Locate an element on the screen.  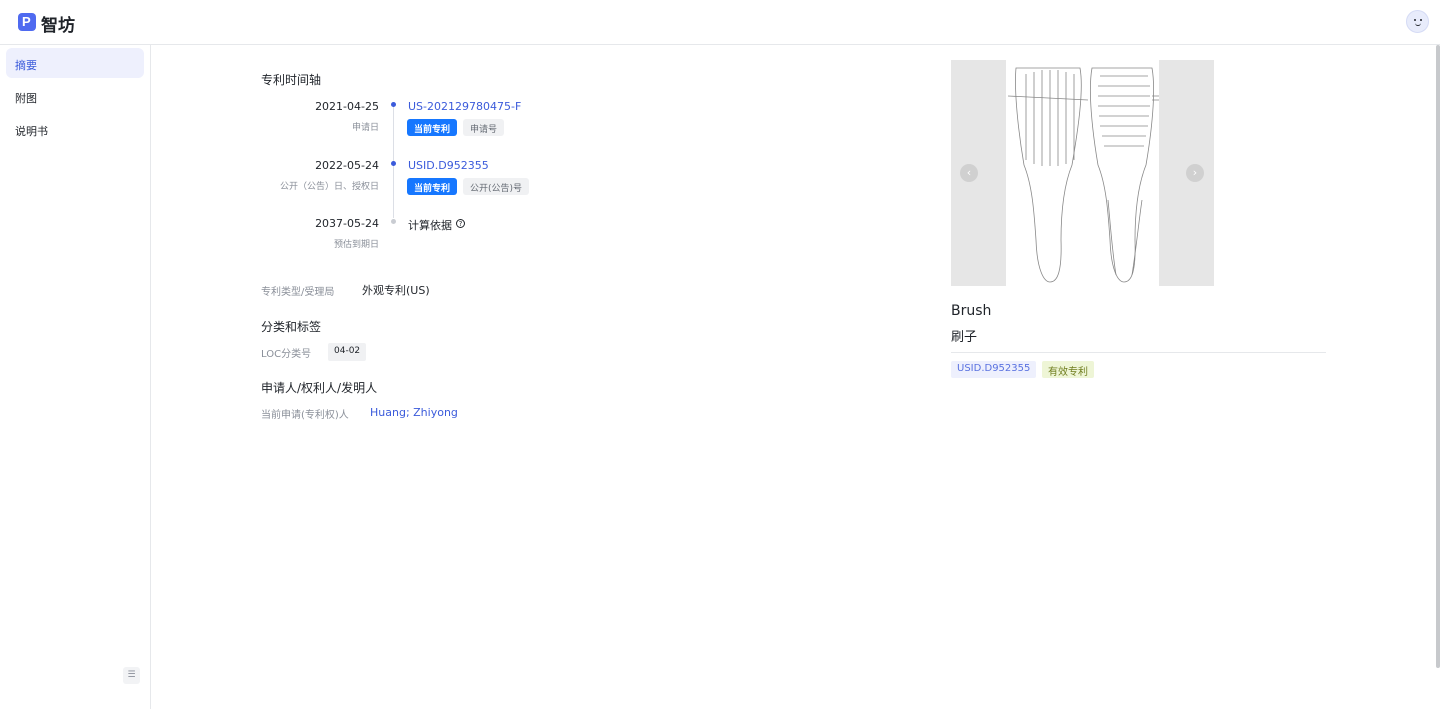
parties-title: 申请人/权利人/发明人 is located at coordinates (319, 388).